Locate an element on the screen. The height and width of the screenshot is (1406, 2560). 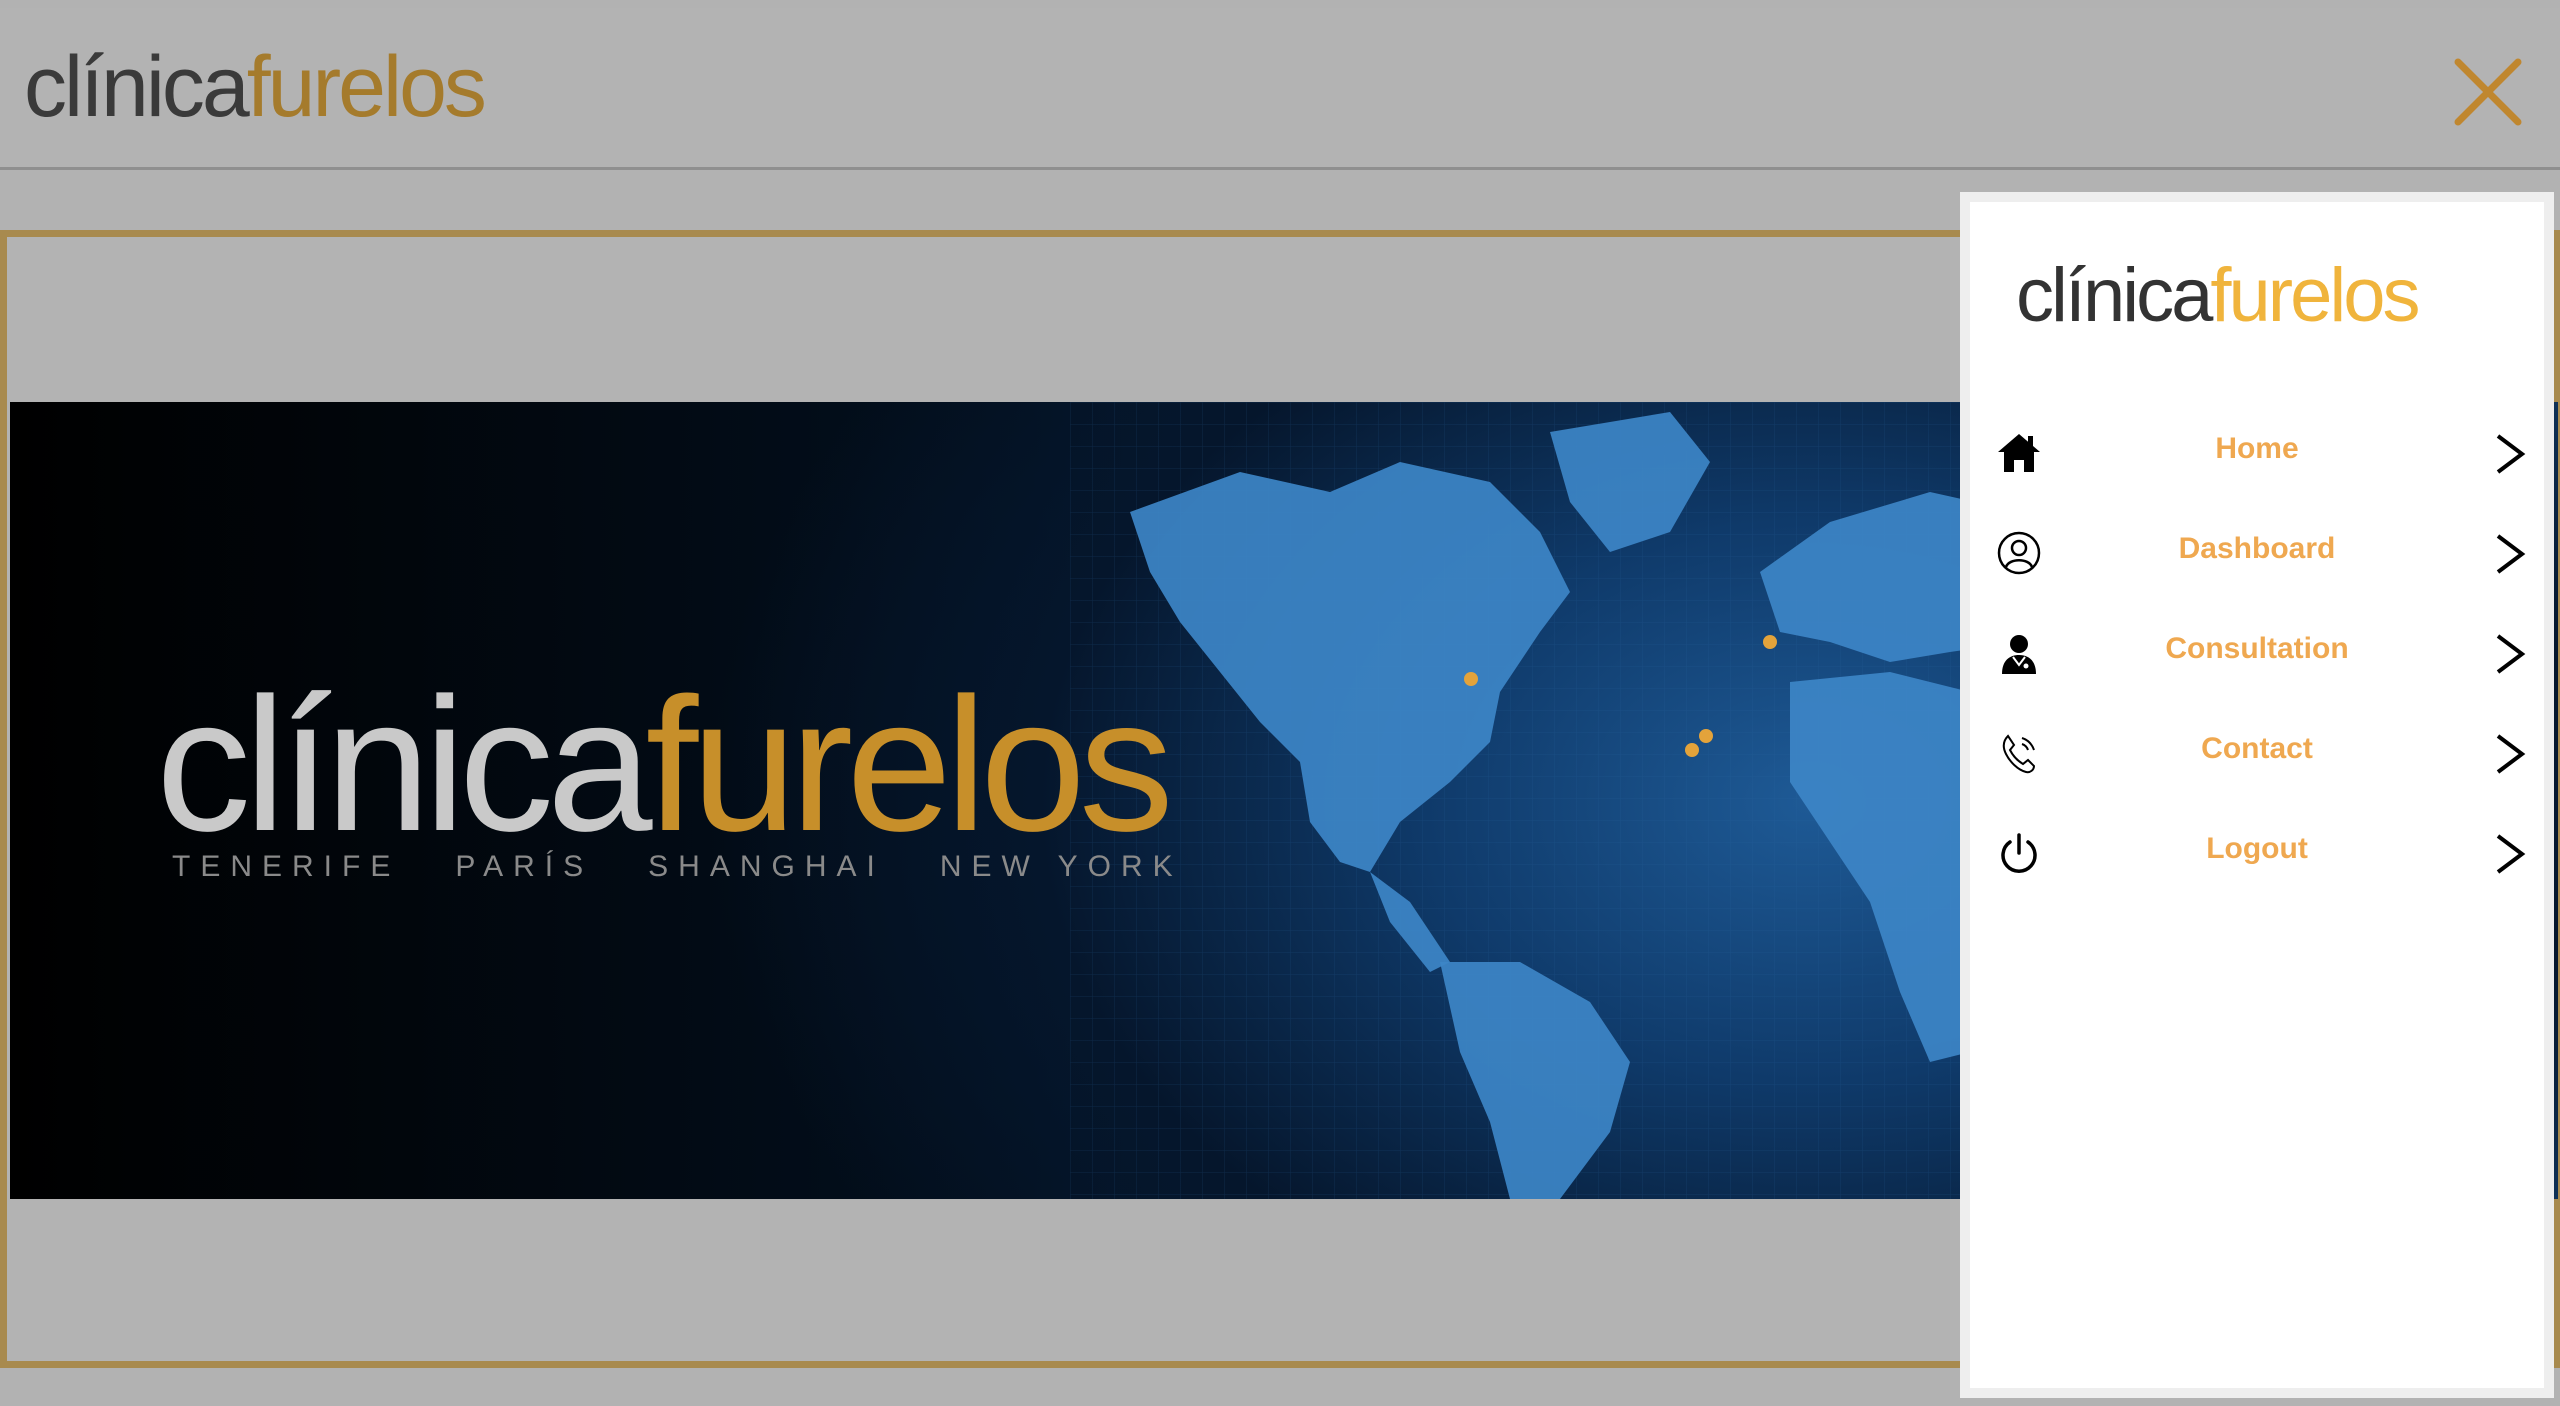
close-icon is located at coordinates (2488, 92).